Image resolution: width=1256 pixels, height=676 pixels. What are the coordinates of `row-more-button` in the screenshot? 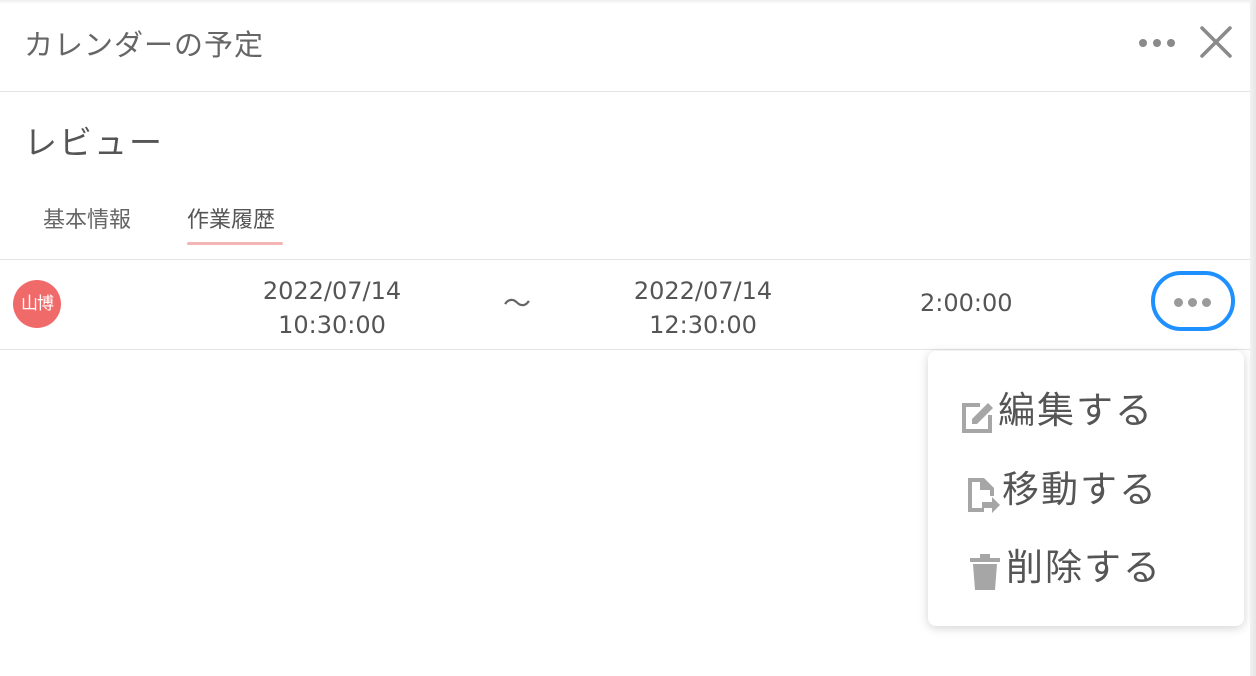 It's located at (1193, 301).